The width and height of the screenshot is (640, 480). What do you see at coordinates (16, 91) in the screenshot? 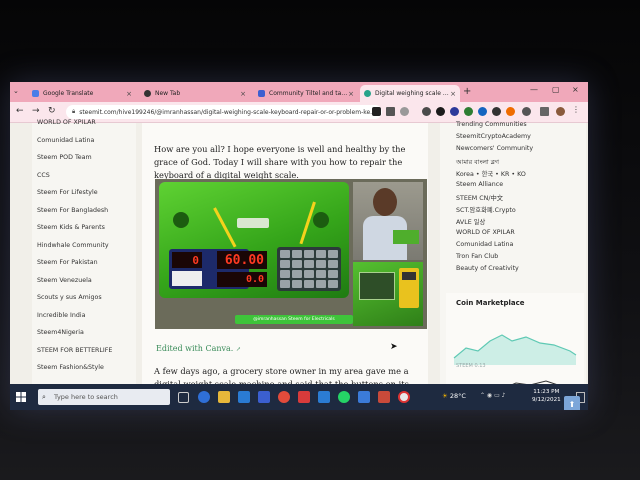
I see `tab-search-chevron-icon: ⌄` at bounding box center [16, 91].